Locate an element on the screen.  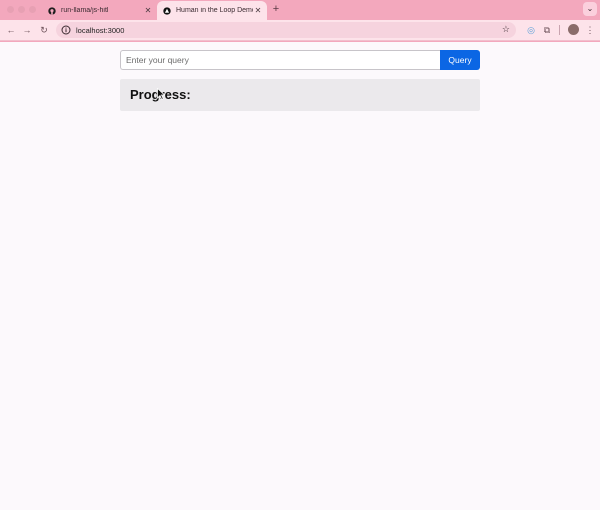
toolbar-divider is located at coordinates (559, 30).